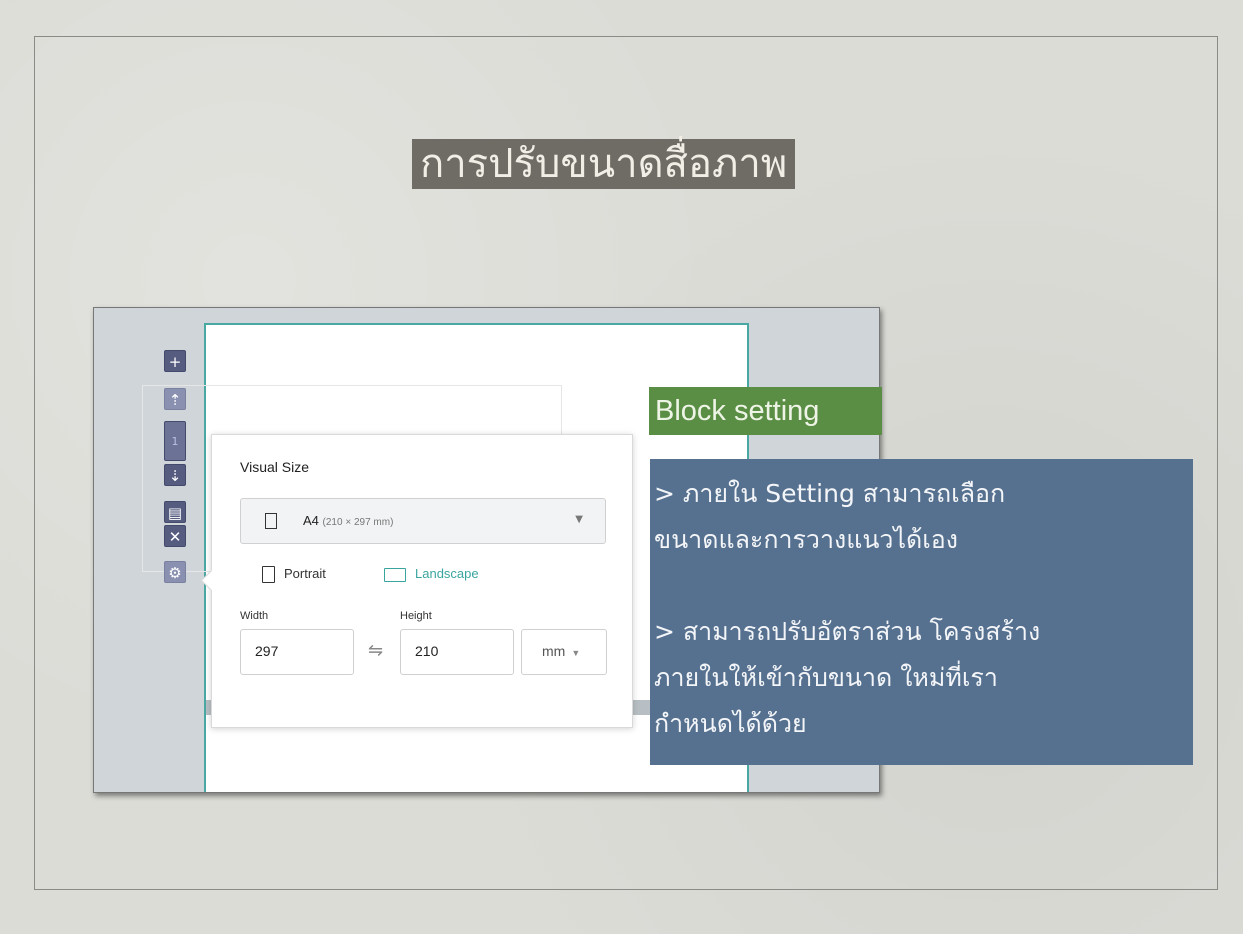 This screenshot has width=1243, height=934. I want to click on layout-button: ▤, so click(175, 512).